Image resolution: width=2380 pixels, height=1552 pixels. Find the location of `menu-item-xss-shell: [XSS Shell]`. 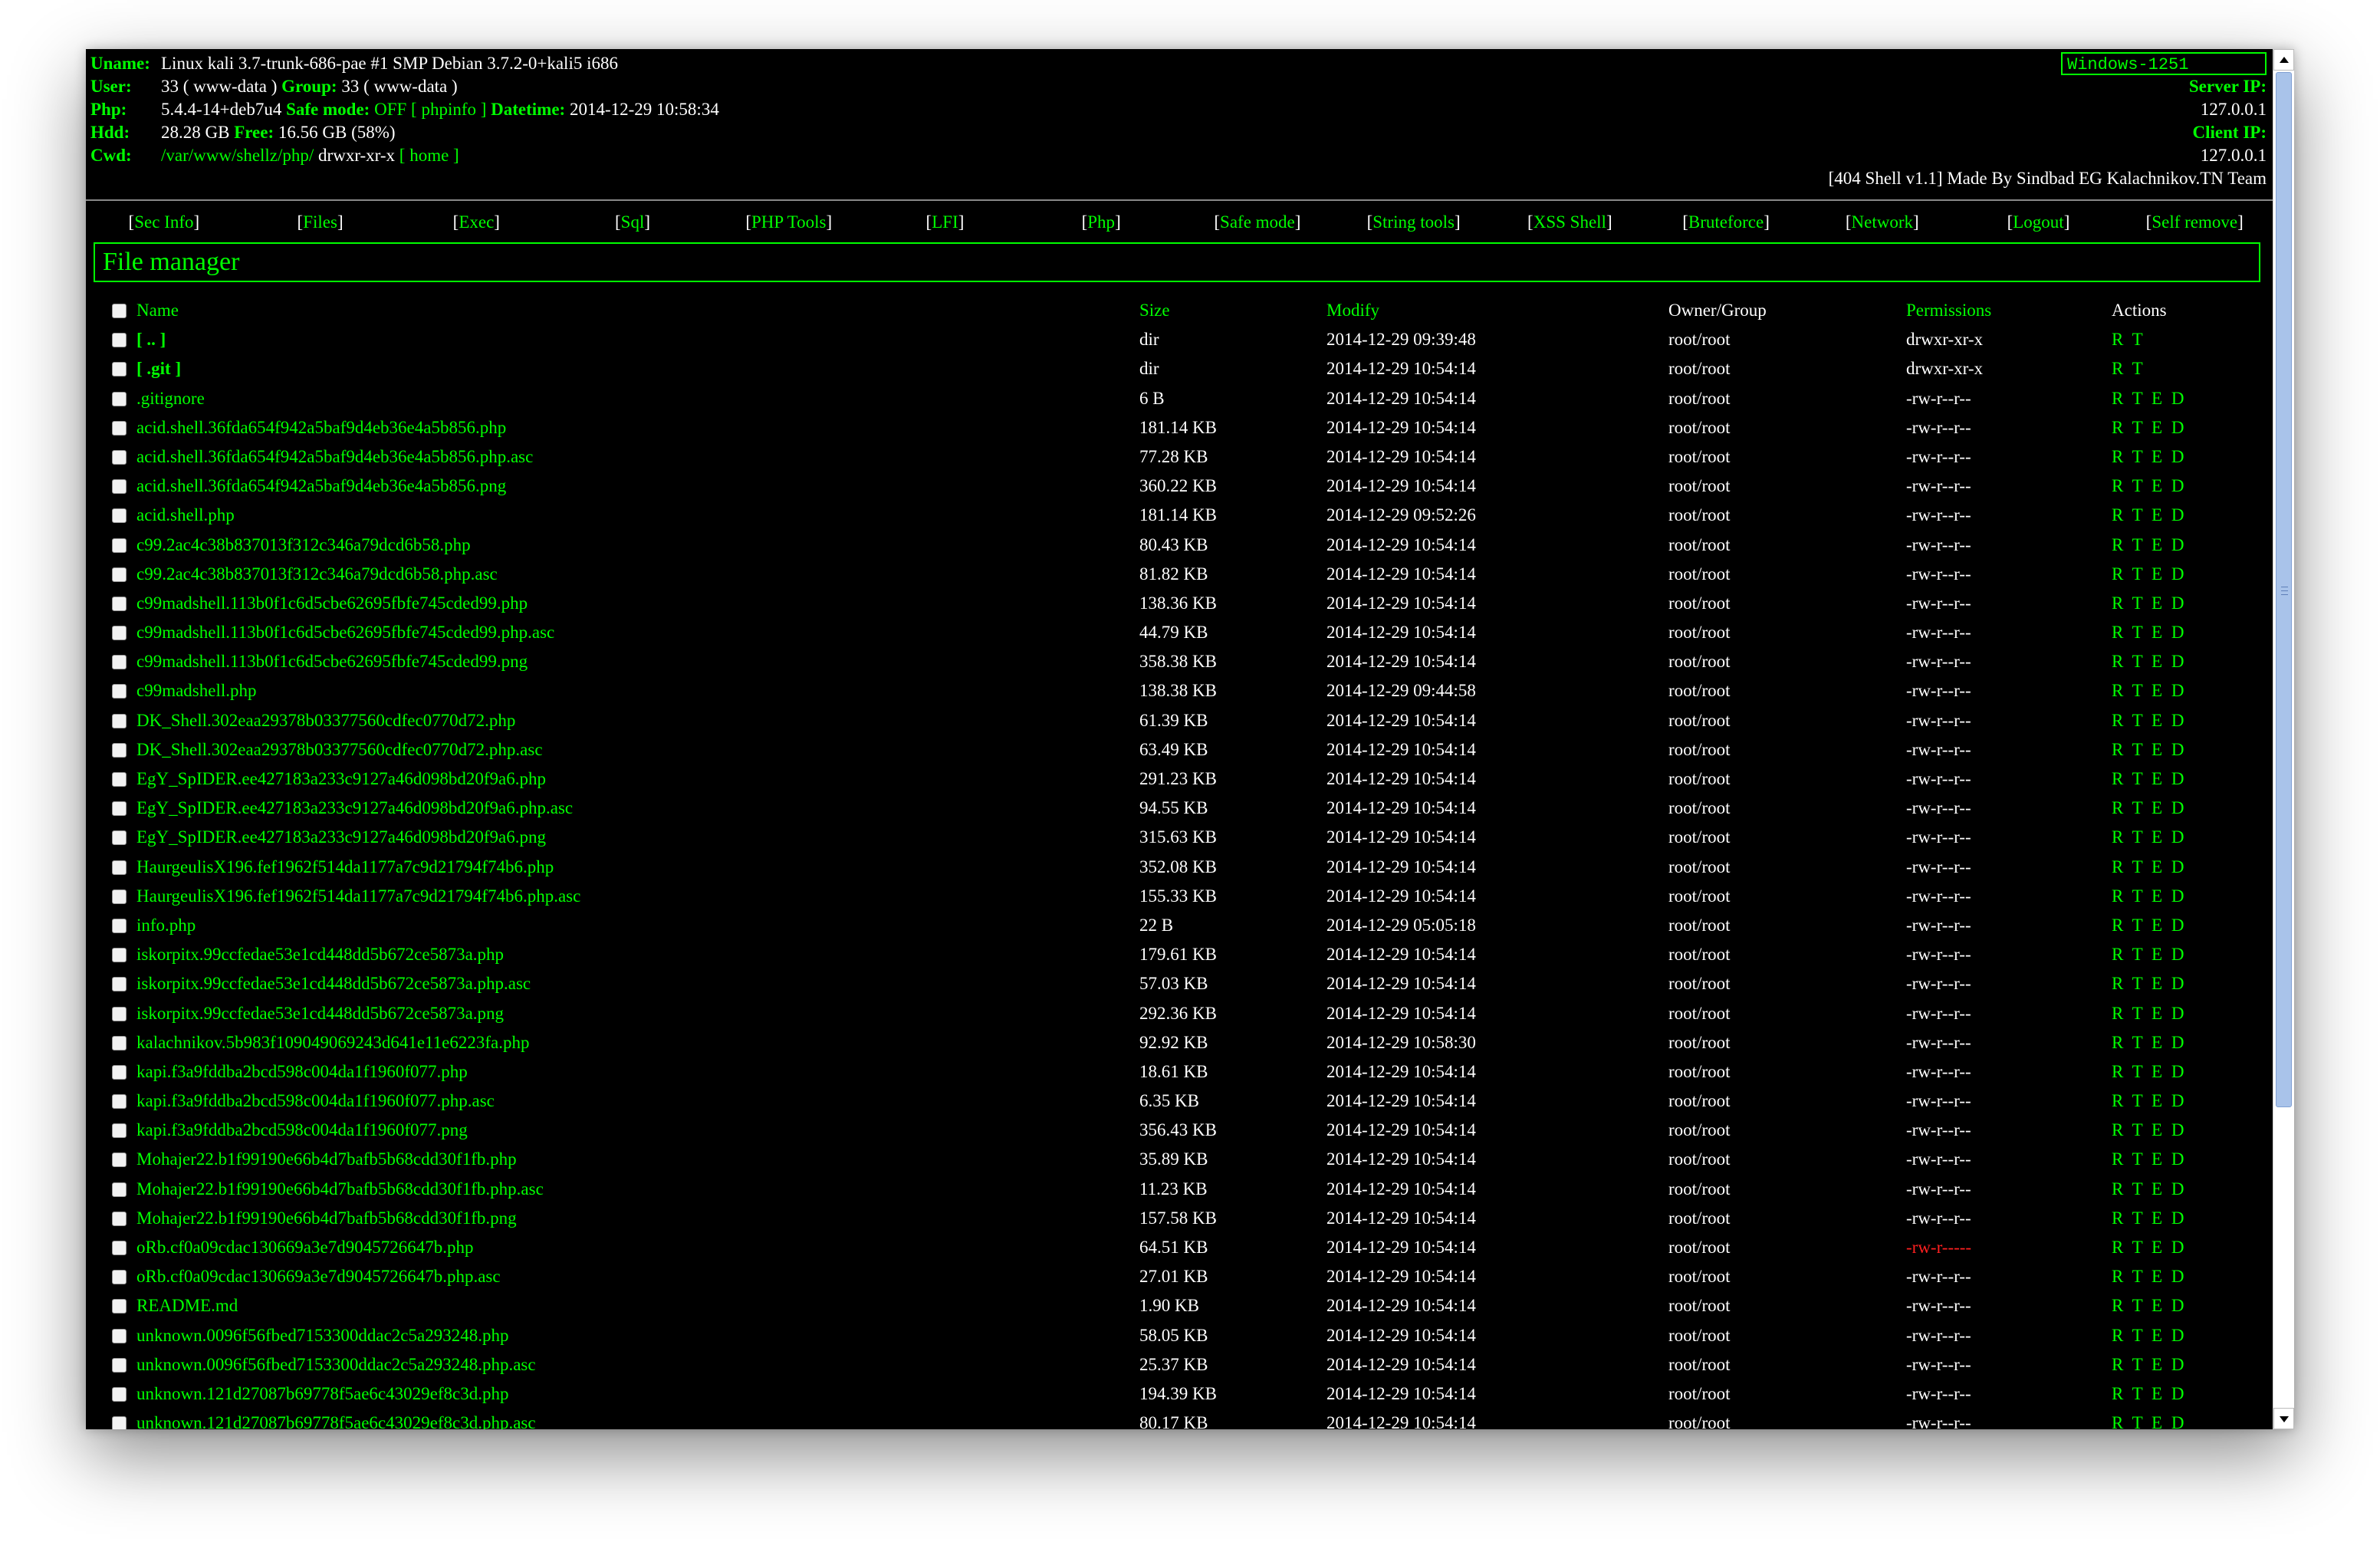

menu-item-xss-shell: [XSS Shell] is located at coordinates (1570, 223).